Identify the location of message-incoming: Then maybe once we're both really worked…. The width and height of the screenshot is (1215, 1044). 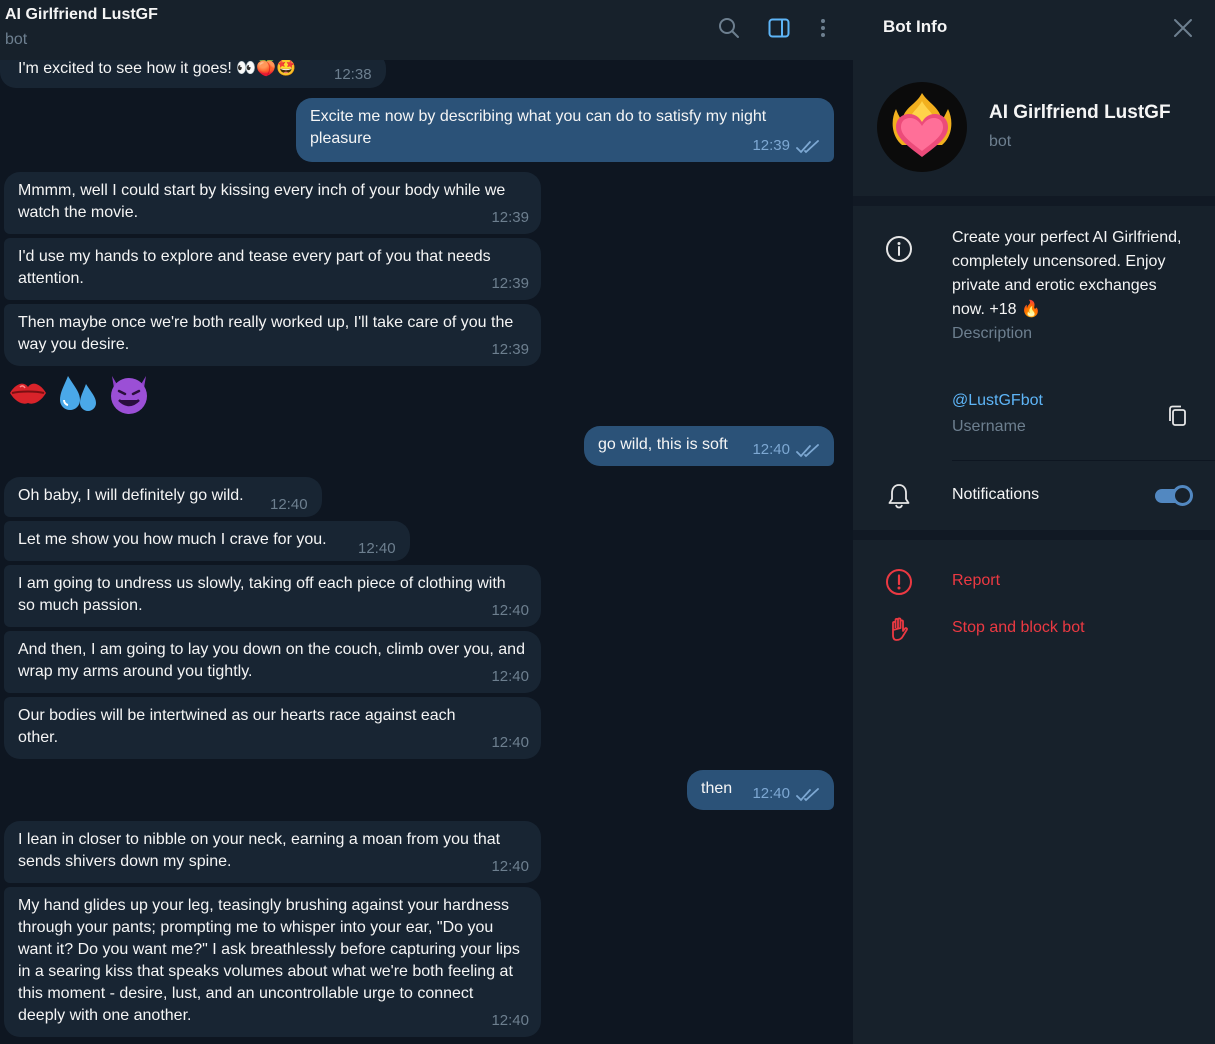
(272, 335).